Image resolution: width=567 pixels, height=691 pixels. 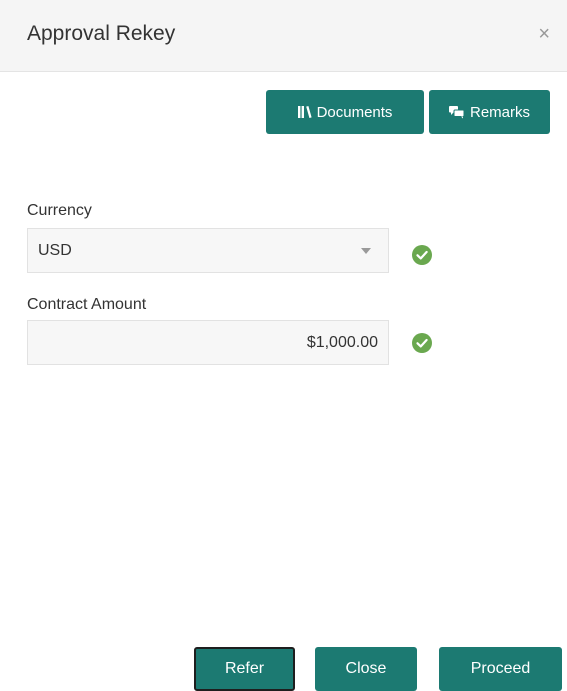 I want to click on contract-amount-label: Contract Amount, so click(x=87, y=304).